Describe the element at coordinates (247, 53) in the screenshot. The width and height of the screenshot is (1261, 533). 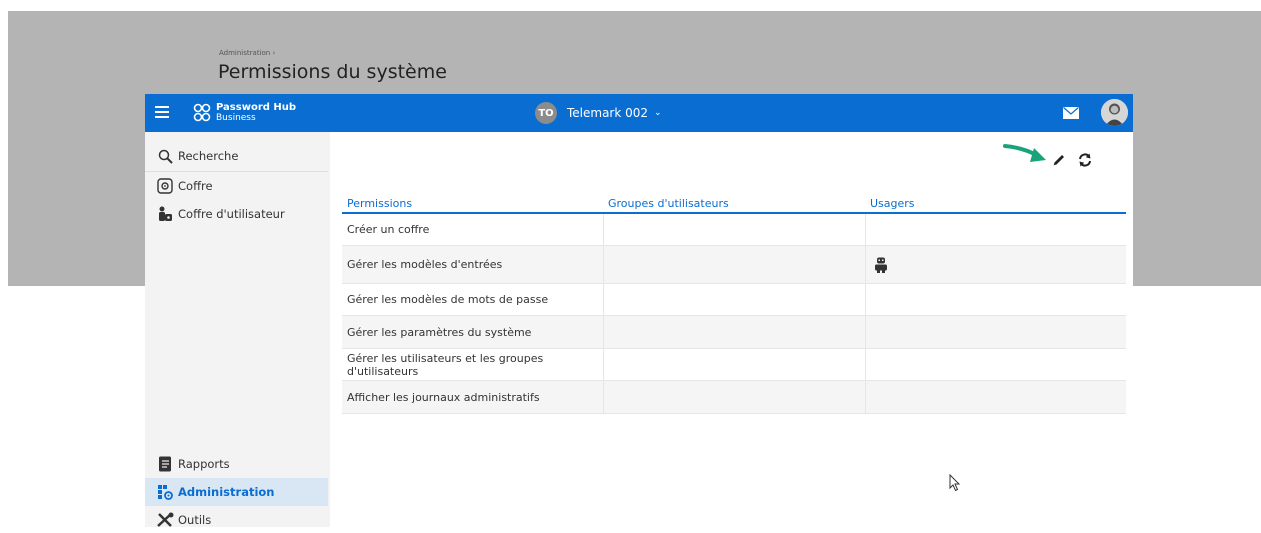
I see `breadcrumb: Administration ›` at that location.